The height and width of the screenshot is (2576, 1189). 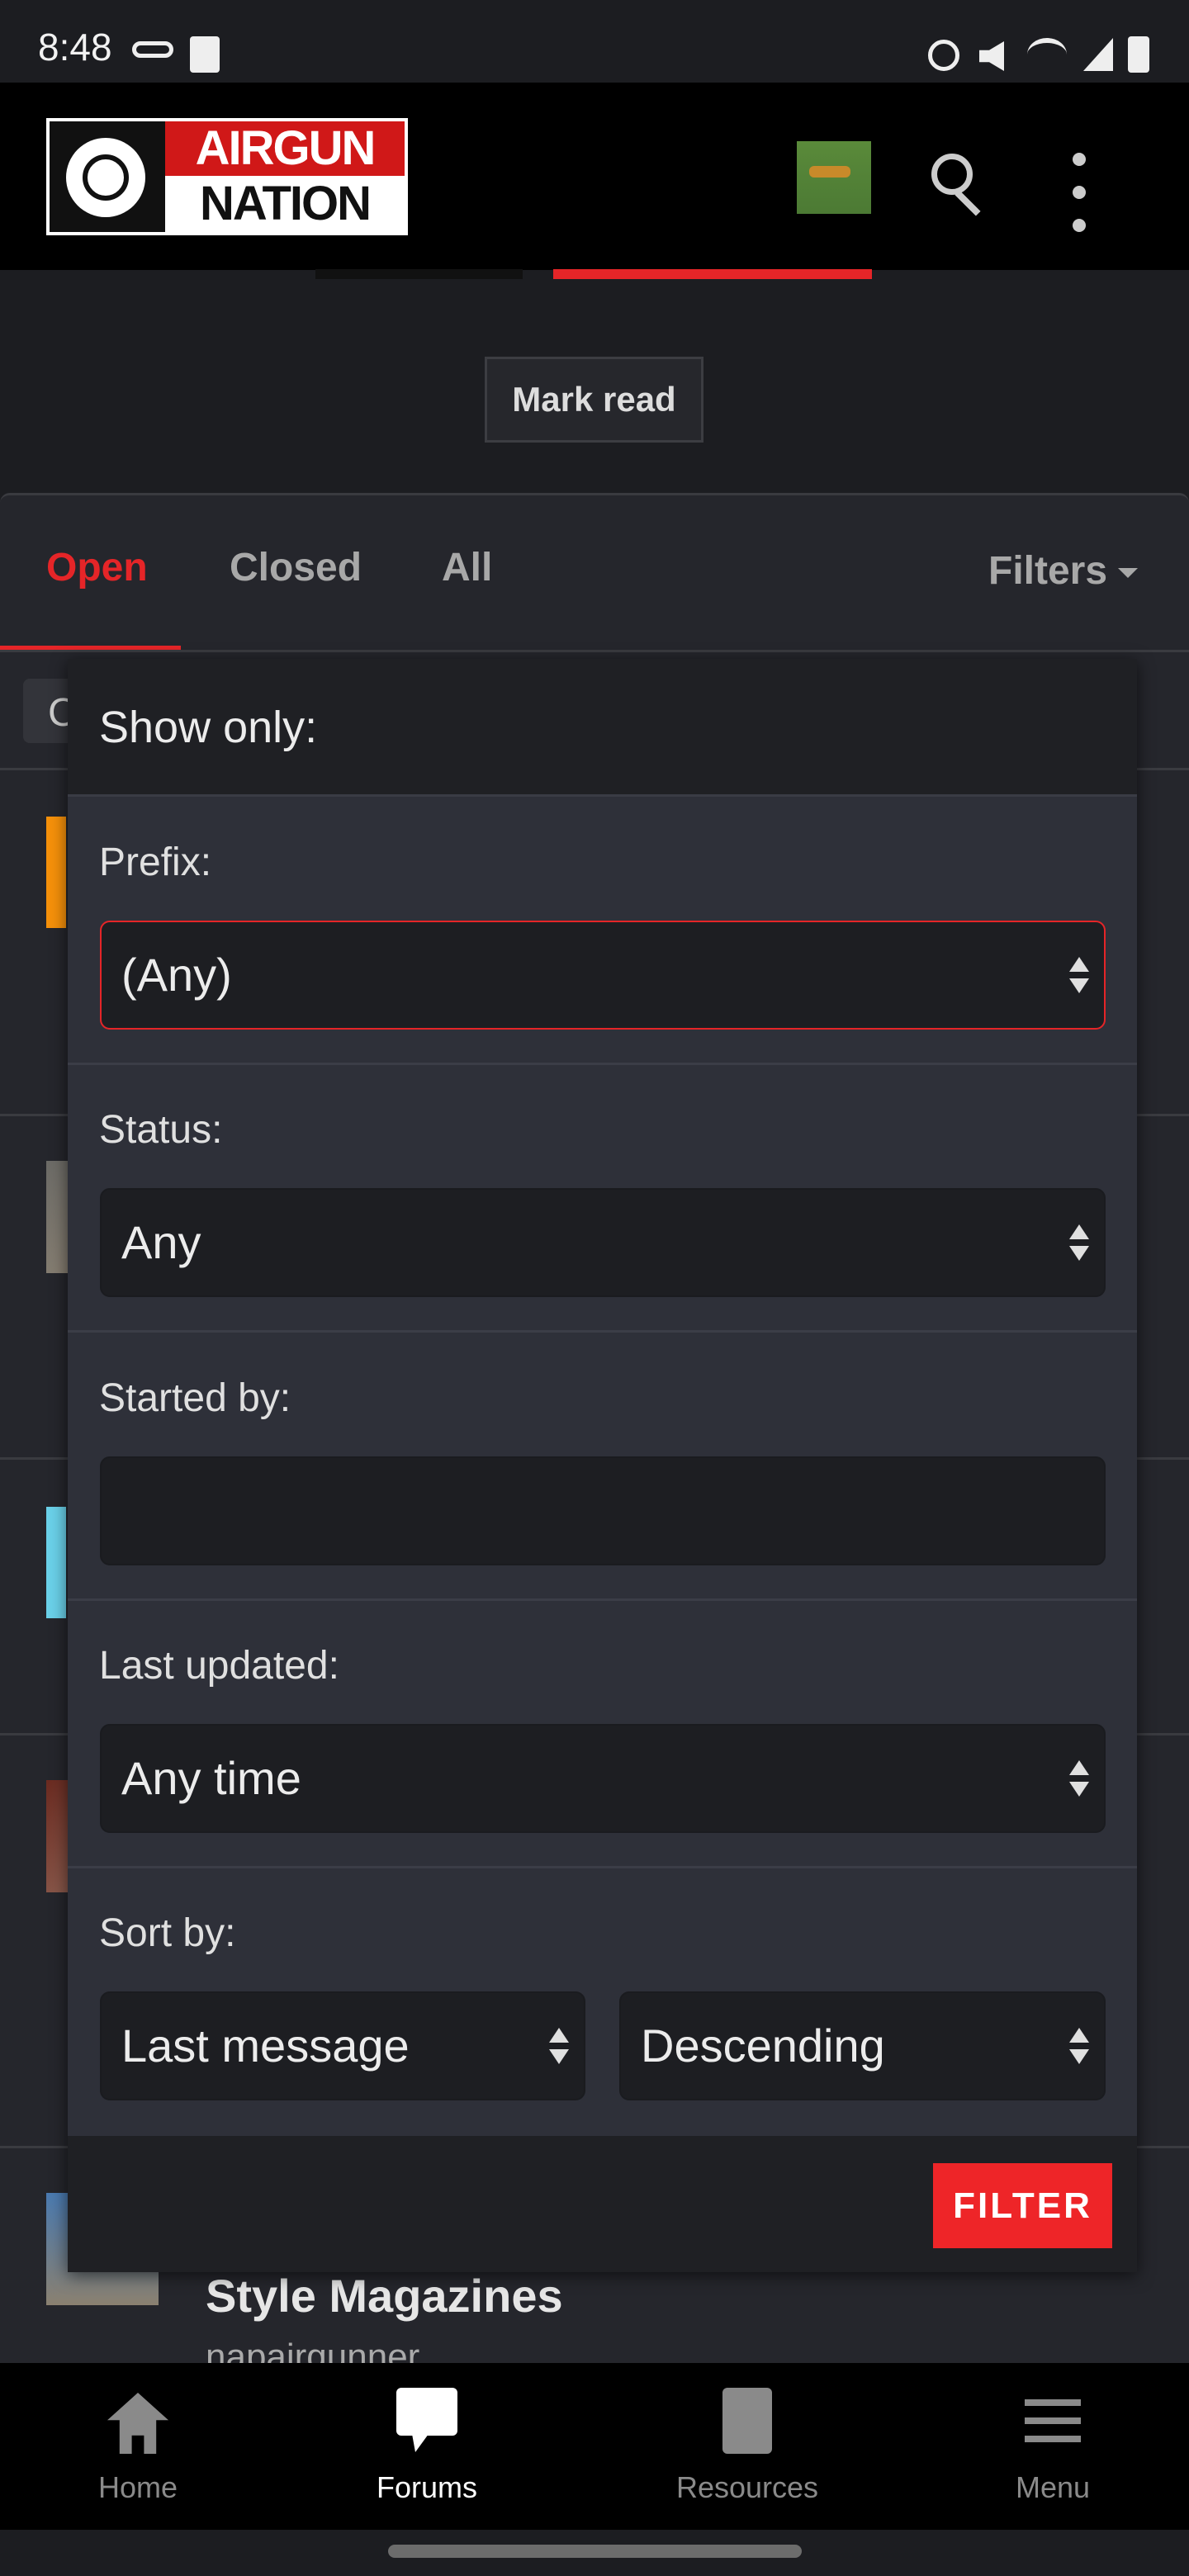 I want to click on status-label: Status:, so click(x=161, y=1130).